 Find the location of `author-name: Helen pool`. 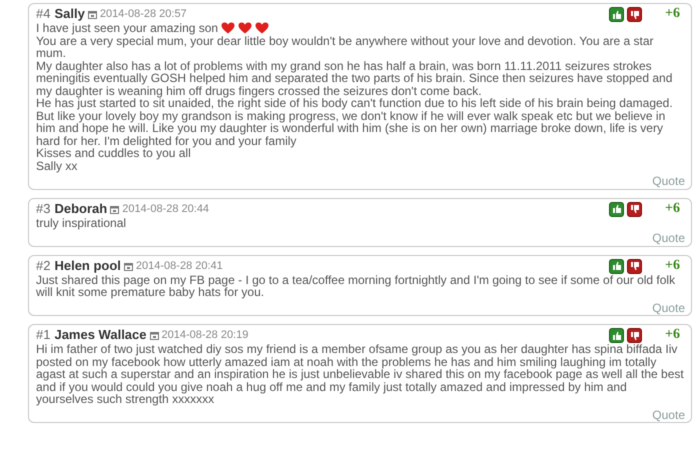

author-name: Helen pool is located at coordinates (87, 266).